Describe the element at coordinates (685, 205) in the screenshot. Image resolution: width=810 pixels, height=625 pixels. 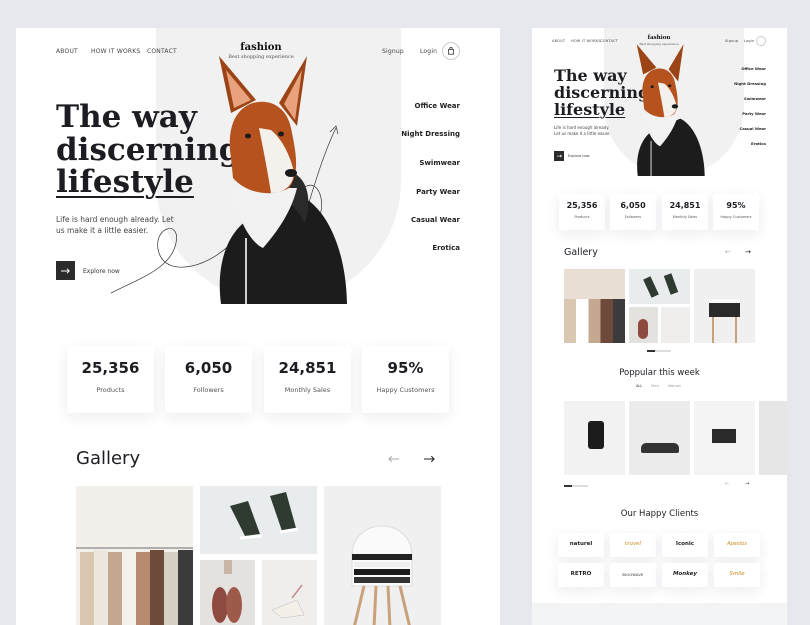
I see `stat-value: 24,851` at that location.